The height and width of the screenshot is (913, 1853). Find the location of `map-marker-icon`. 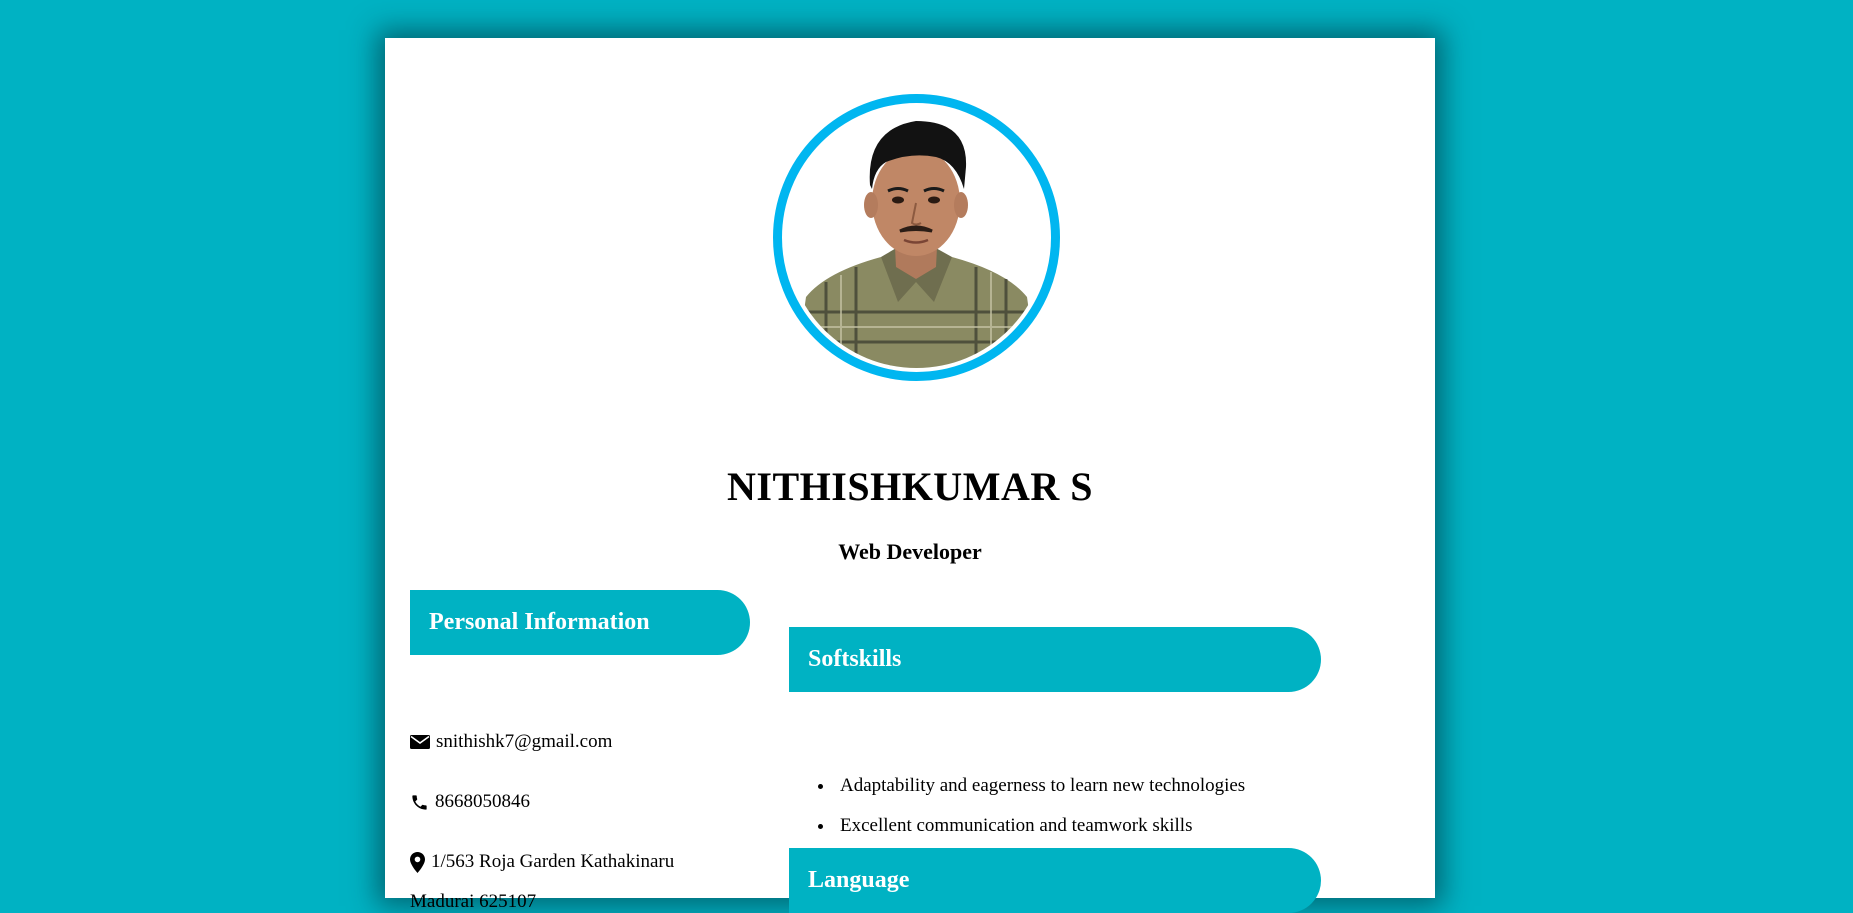

map-marker-icon is located at coordinates (417, 862).